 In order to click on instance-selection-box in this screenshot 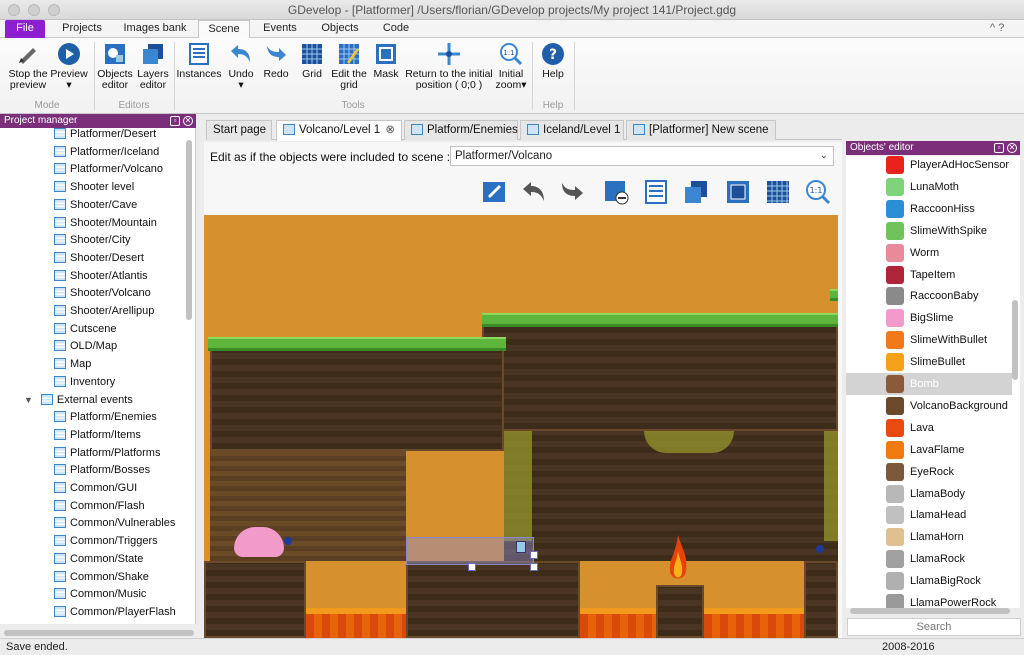, I will do `click(470, 551)`.